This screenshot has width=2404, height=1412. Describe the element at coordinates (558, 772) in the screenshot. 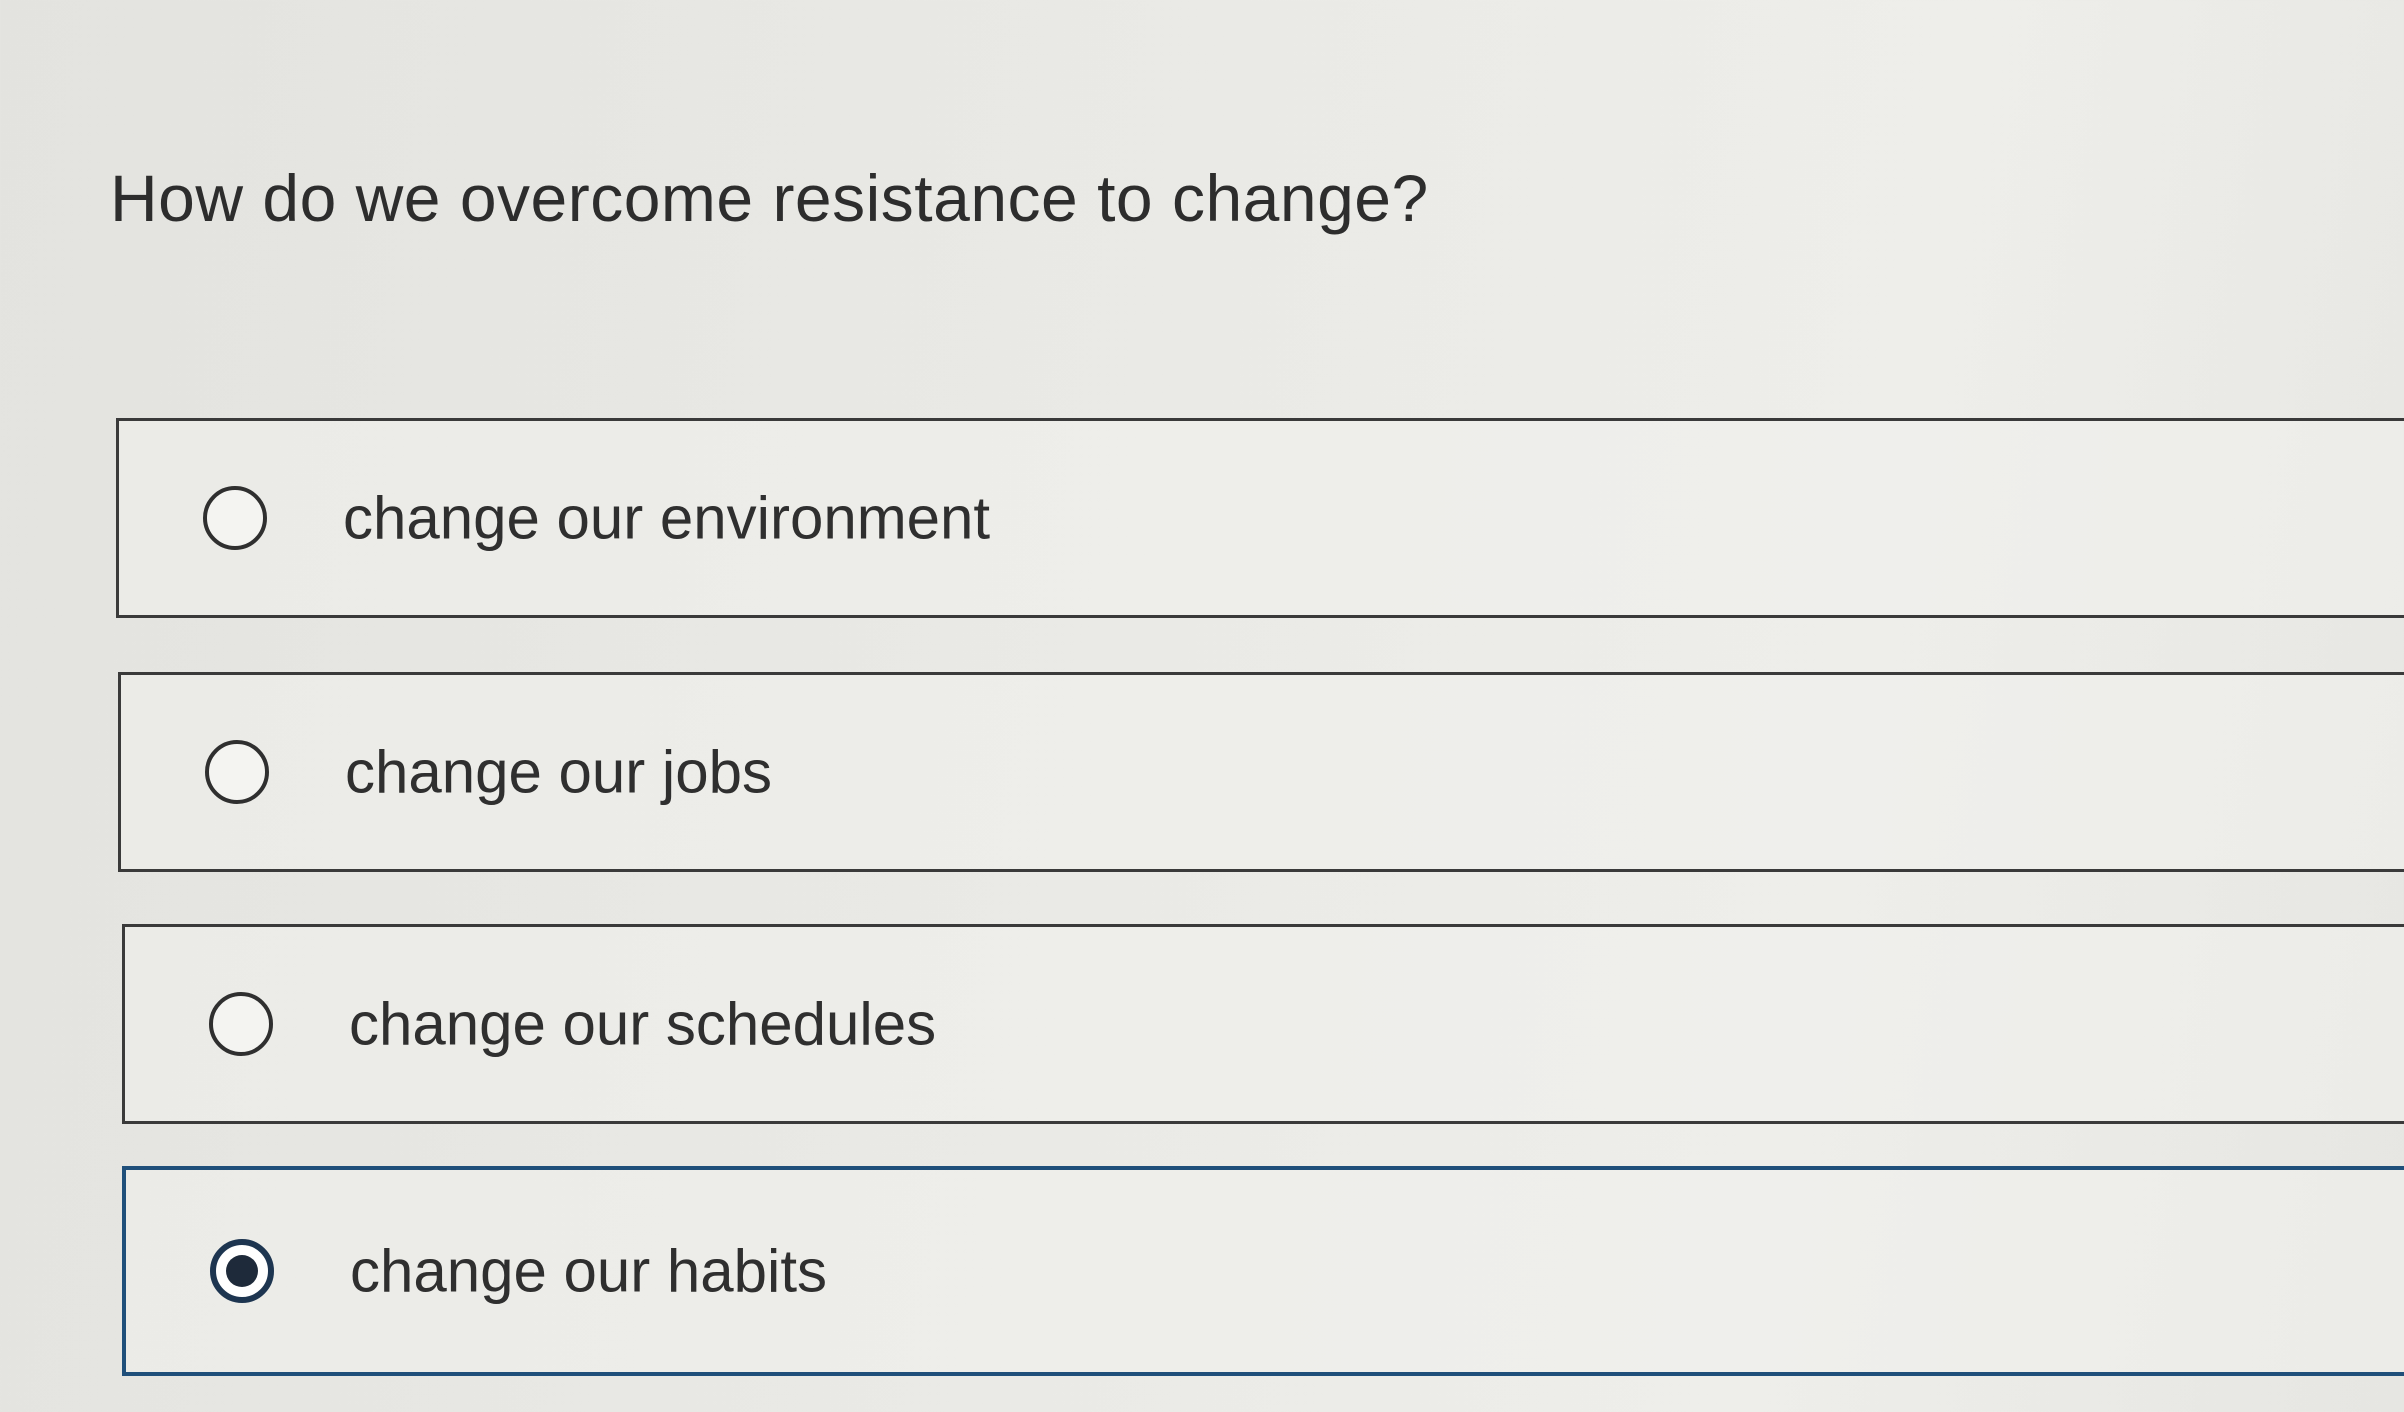

I see `answer-option-label: change our jobs` at that location.